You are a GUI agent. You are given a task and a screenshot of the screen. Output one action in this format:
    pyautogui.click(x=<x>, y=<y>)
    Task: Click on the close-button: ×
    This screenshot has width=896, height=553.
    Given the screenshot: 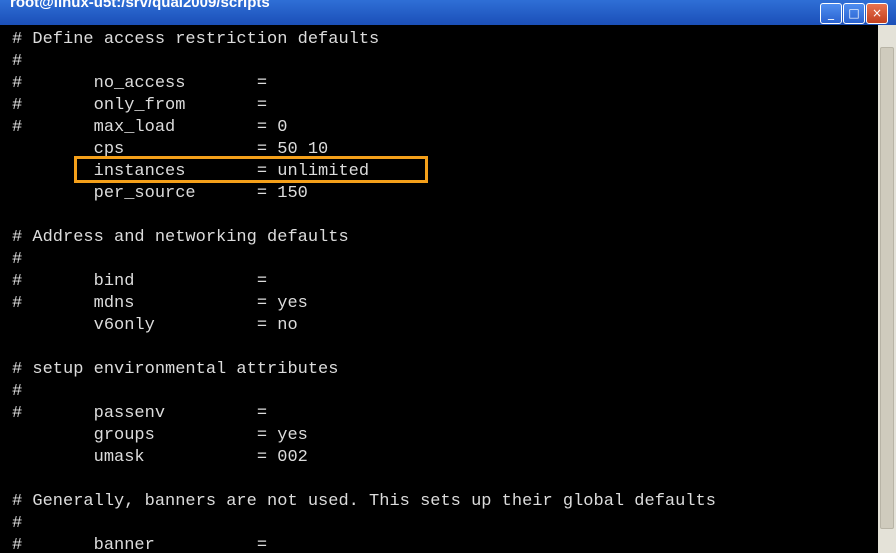 What is the action you would take?
    pyautogui.click(x=877, y=13)
    